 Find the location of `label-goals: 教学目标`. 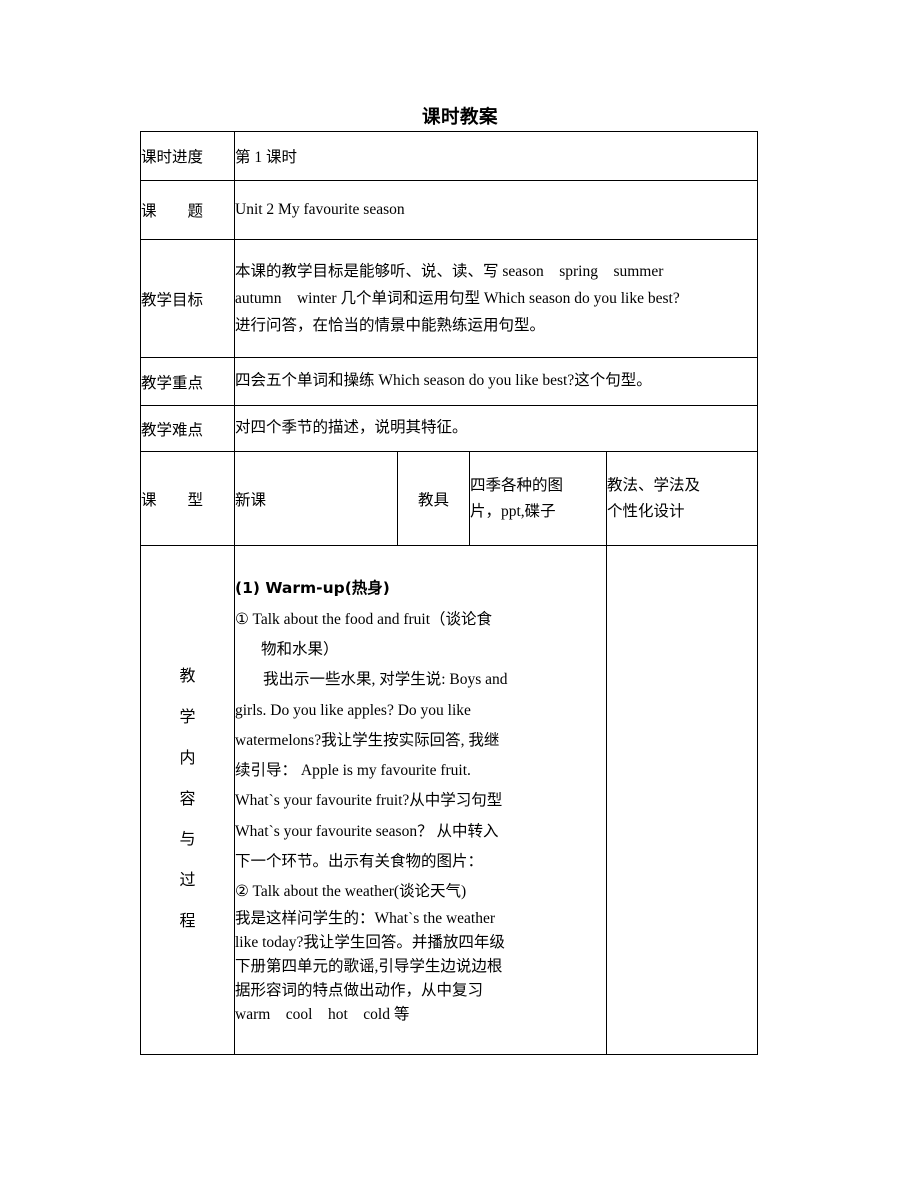

label-goals: 教学目标 is located at coordinates (187, 298).